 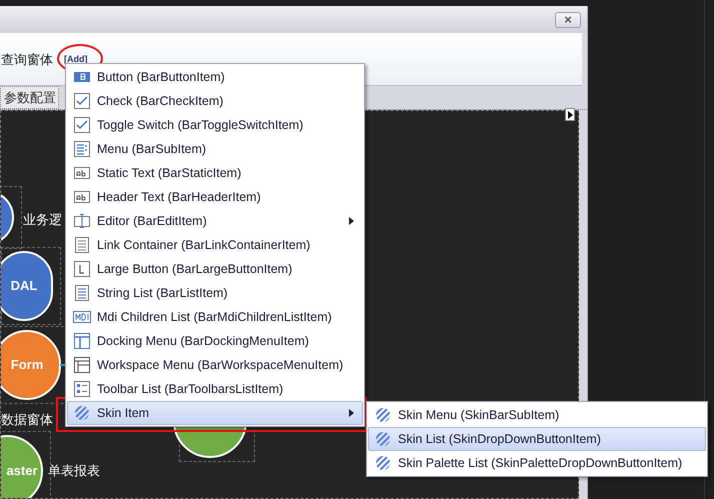 I want to click on node-label: aster, so click(x=22, y=471).